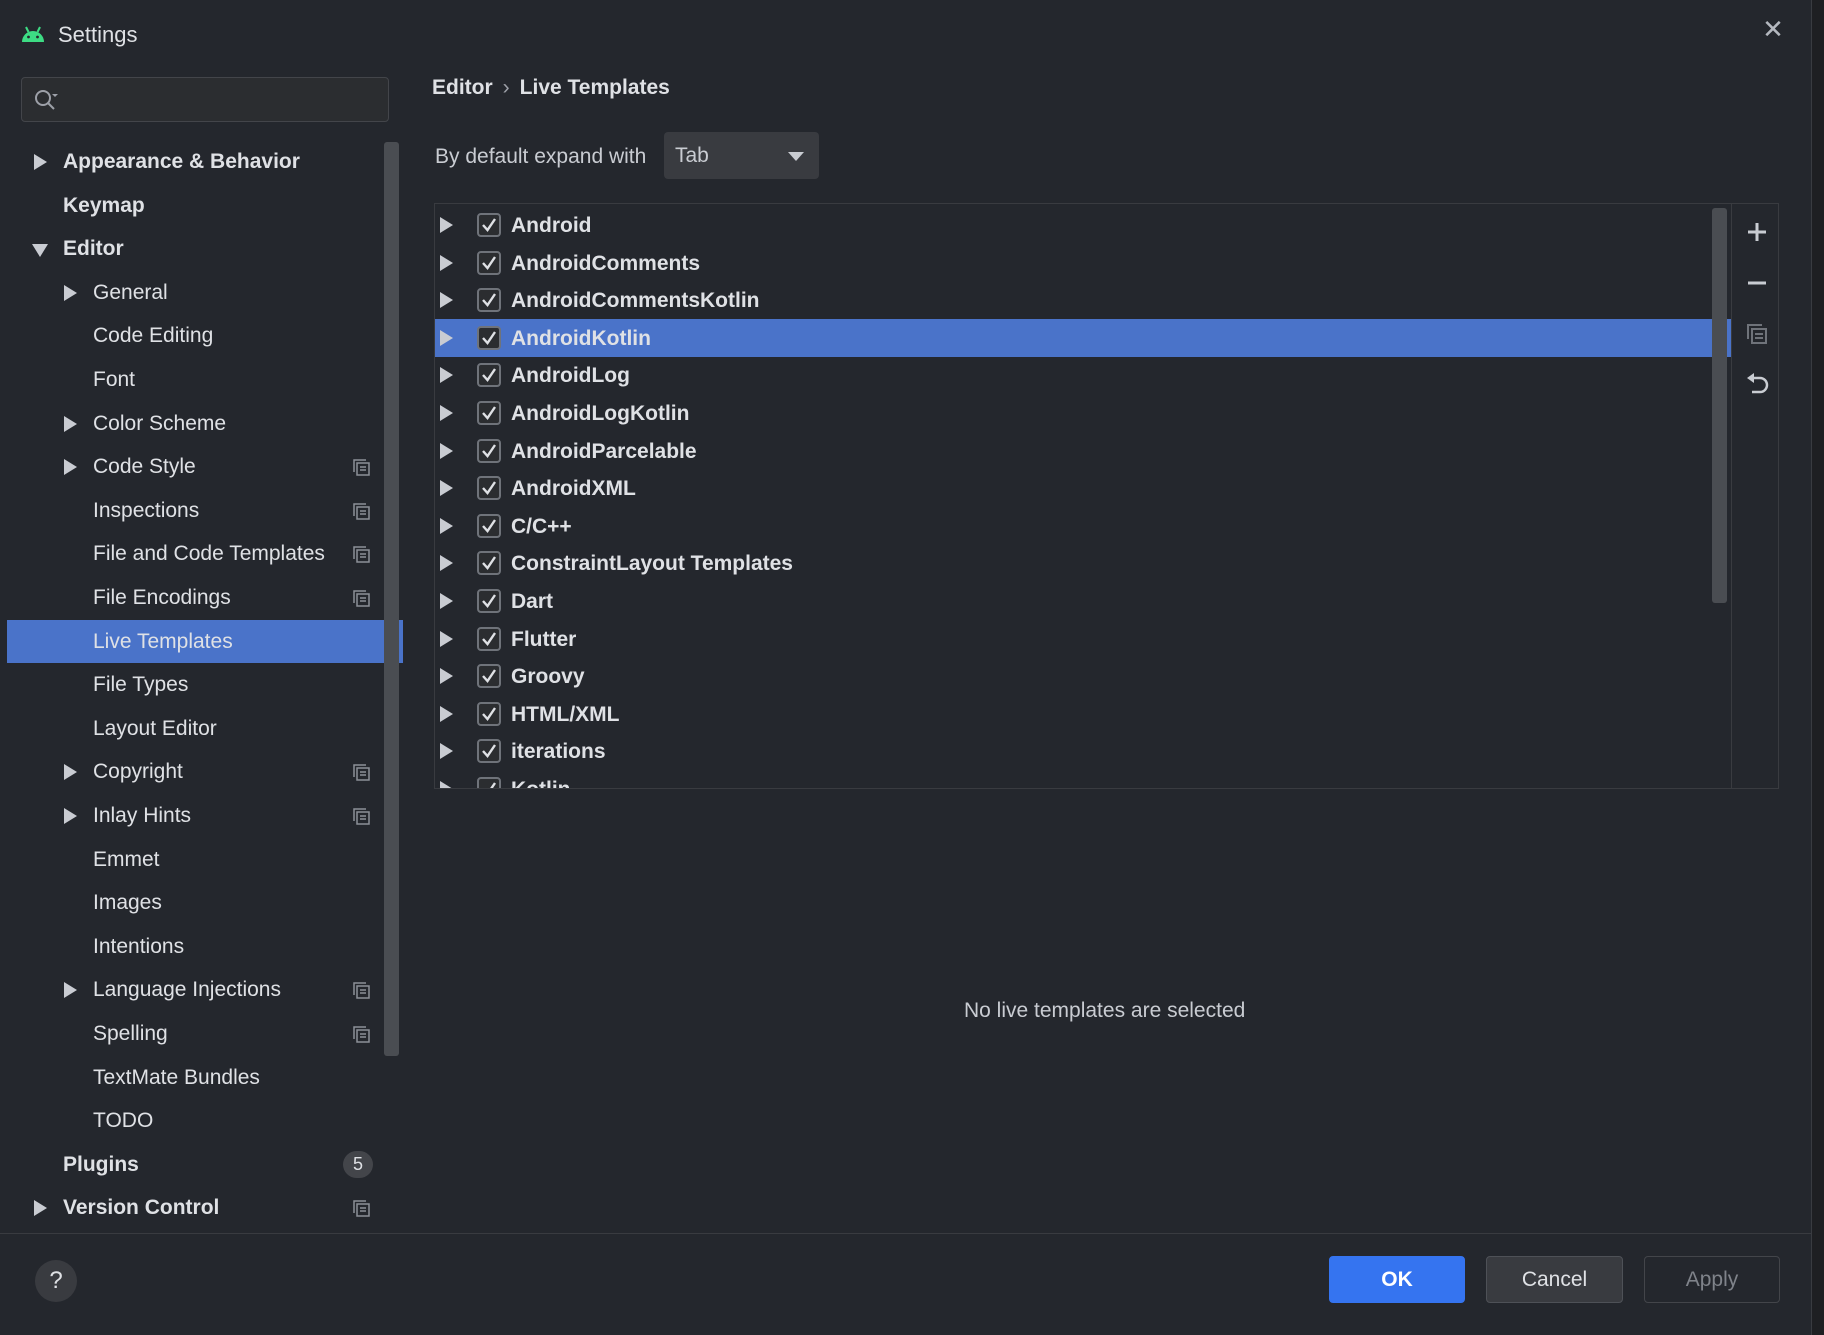  What do you see at coordinates (1083, 751) in the screenshot?
I see `template-group-row: iterations` at bounding box center [1083, 751].